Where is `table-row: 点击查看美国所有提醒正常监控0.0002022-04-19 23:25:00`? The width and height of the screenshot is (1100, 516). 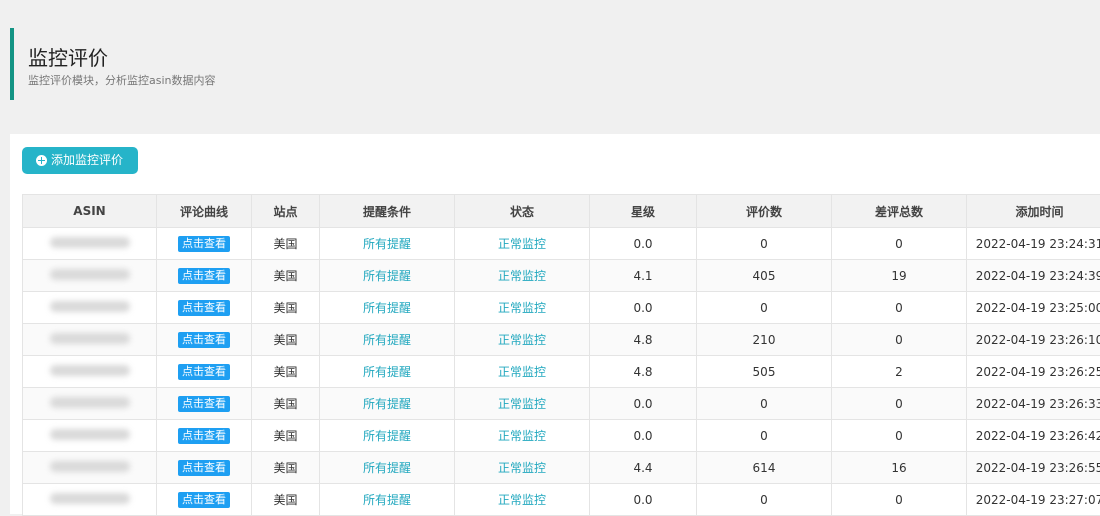
table-row: 点击查看美国所有提醒正常监控0.0002022-04-19 23:25:00 is located at coordinates (561, 308).